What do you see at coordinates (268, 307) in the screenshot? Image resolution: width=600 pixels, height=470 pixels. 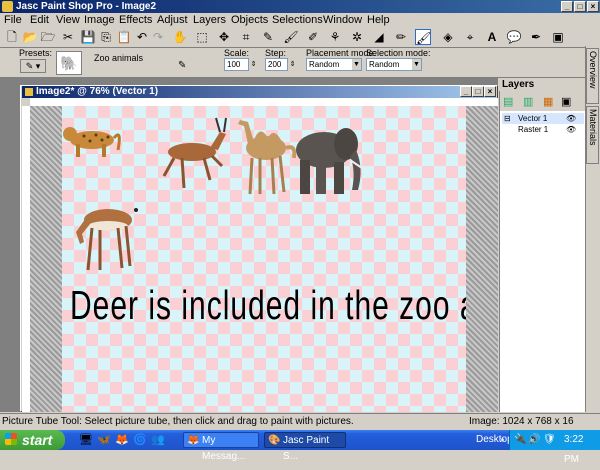 I see `canvas-caption-text: Deer is included in the zoo animals` at bounding box center [268, 307].